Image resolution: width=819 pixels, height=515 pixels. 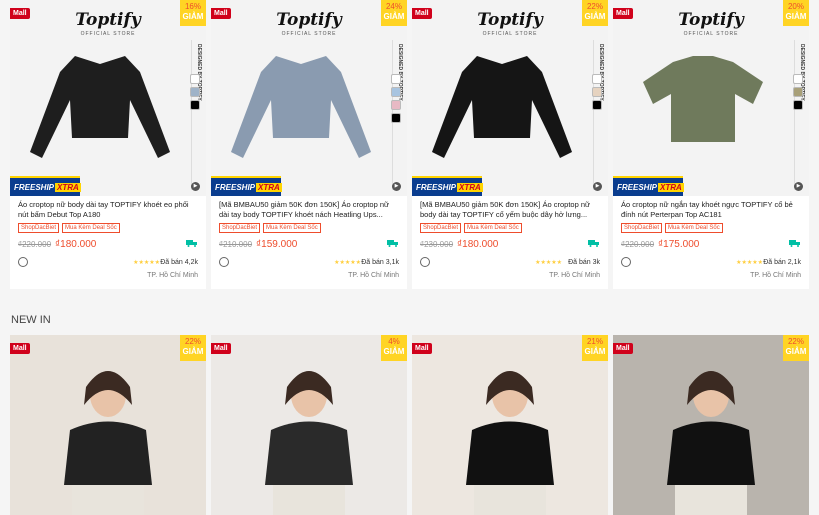 I want to click on new-in-image: Mall 21% GIẢM, so click(x=510, y=425).